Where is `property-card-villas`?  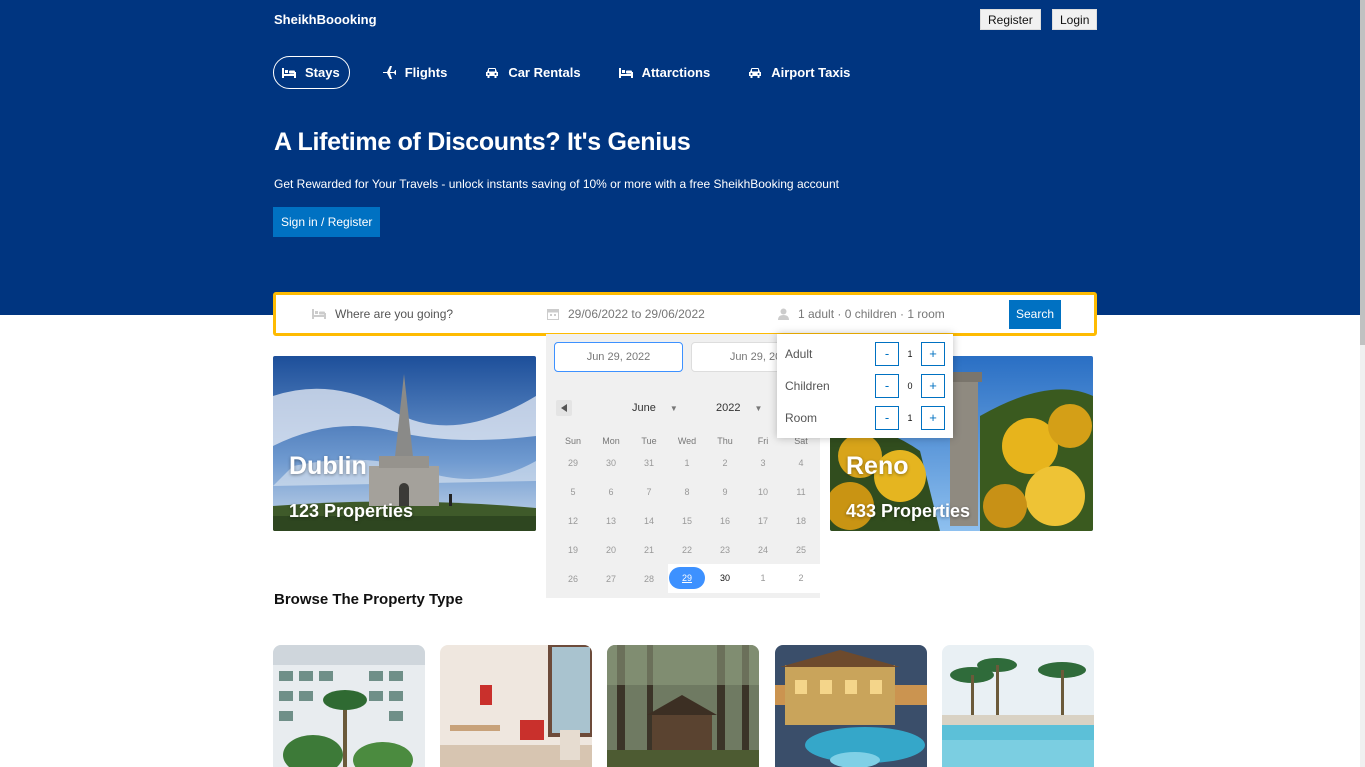 property-card-villas is located at coordinates (851, 706).